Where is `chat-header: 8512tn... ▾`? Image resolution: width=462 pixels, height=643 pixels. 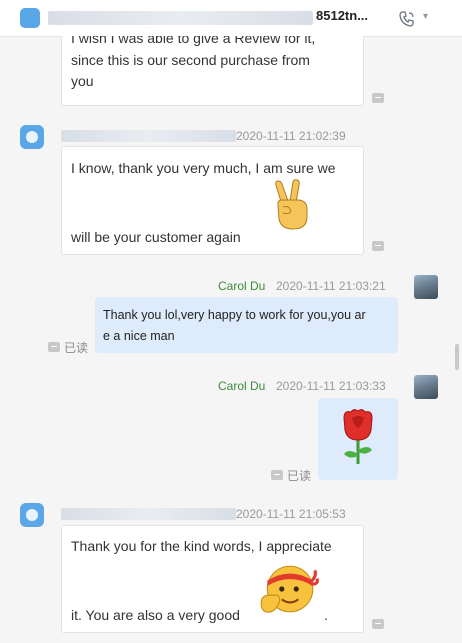 chat-header: 8512tn... ▾ is located at coordinates (231, 18).